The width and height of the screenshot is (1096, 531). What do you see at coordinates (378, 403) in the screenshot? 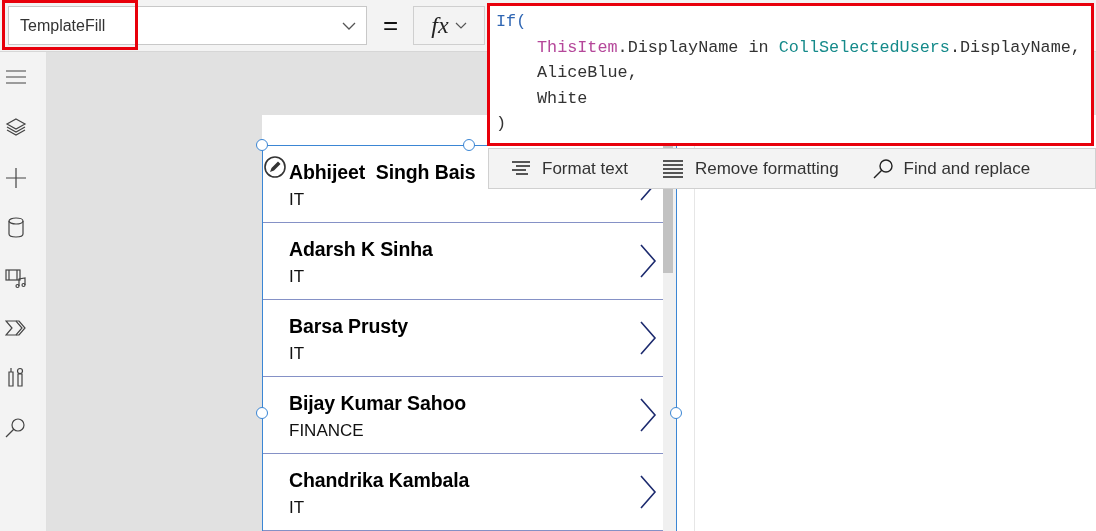
I see `person-name: Bijay Kumar Sahoo` at bounding box center [378, 403].